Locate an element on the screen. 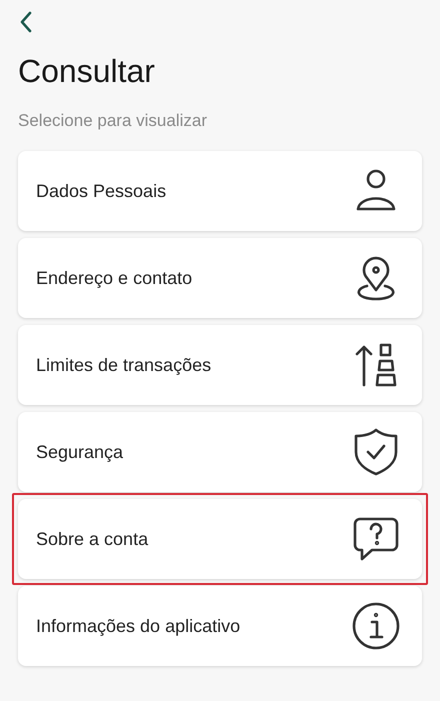 This screenshot has width=440, height=701. menu-item-label: Segurança is located at coordinates (80, 452).